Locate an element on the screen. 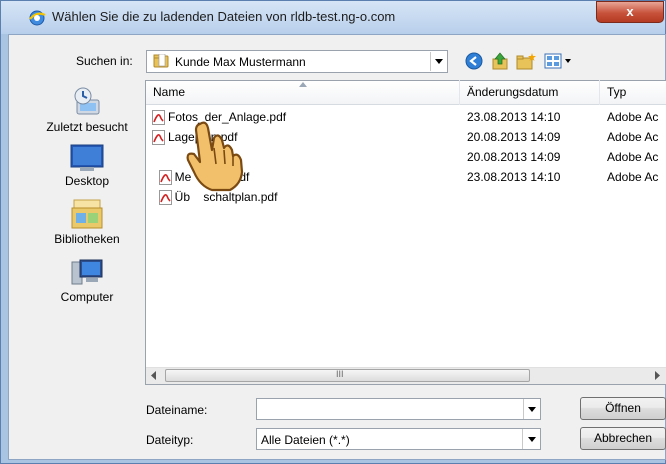  place-libraries-label: Bibliotheken is located at coordinates (87, 239).